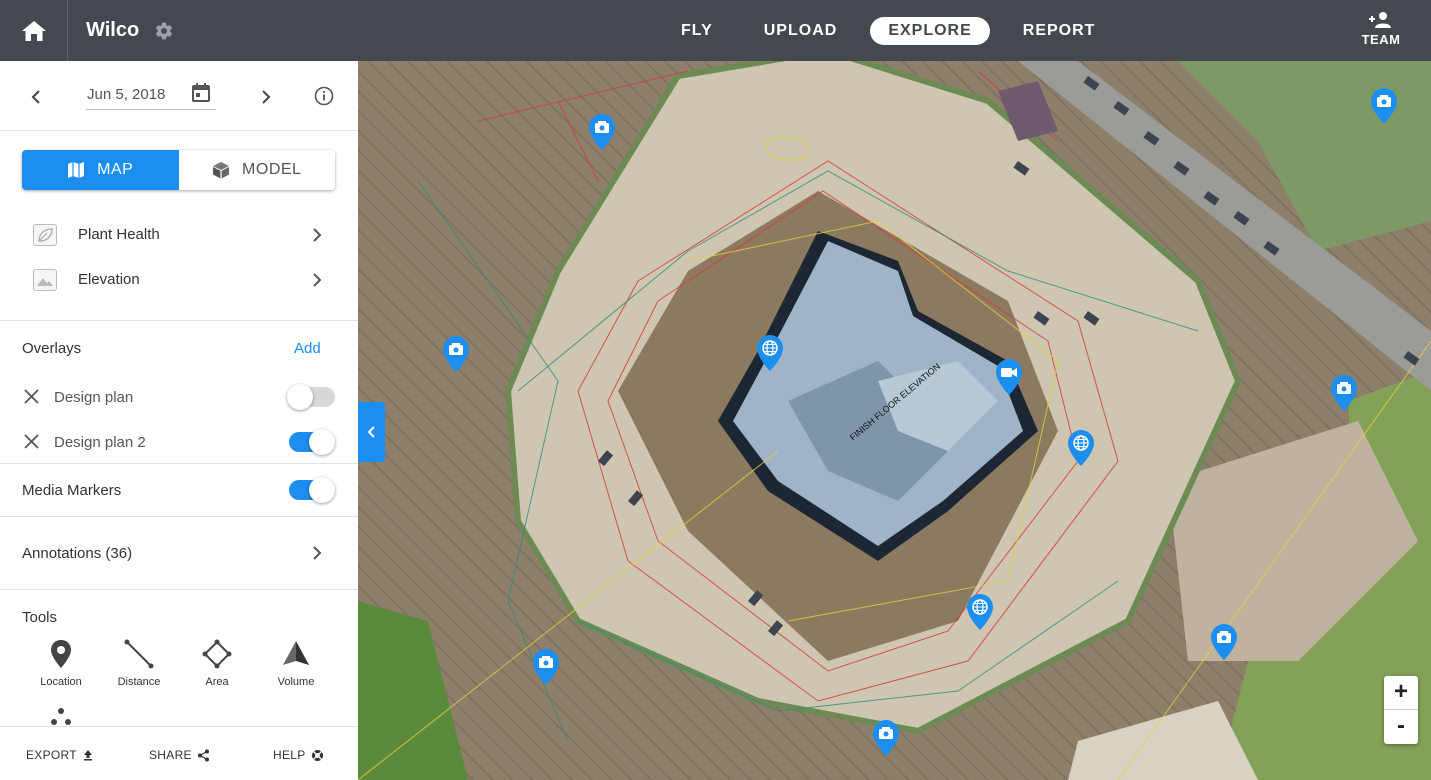 The image size is (1431, 780). I want to click on video-camera-icon, so click(1009, 377).